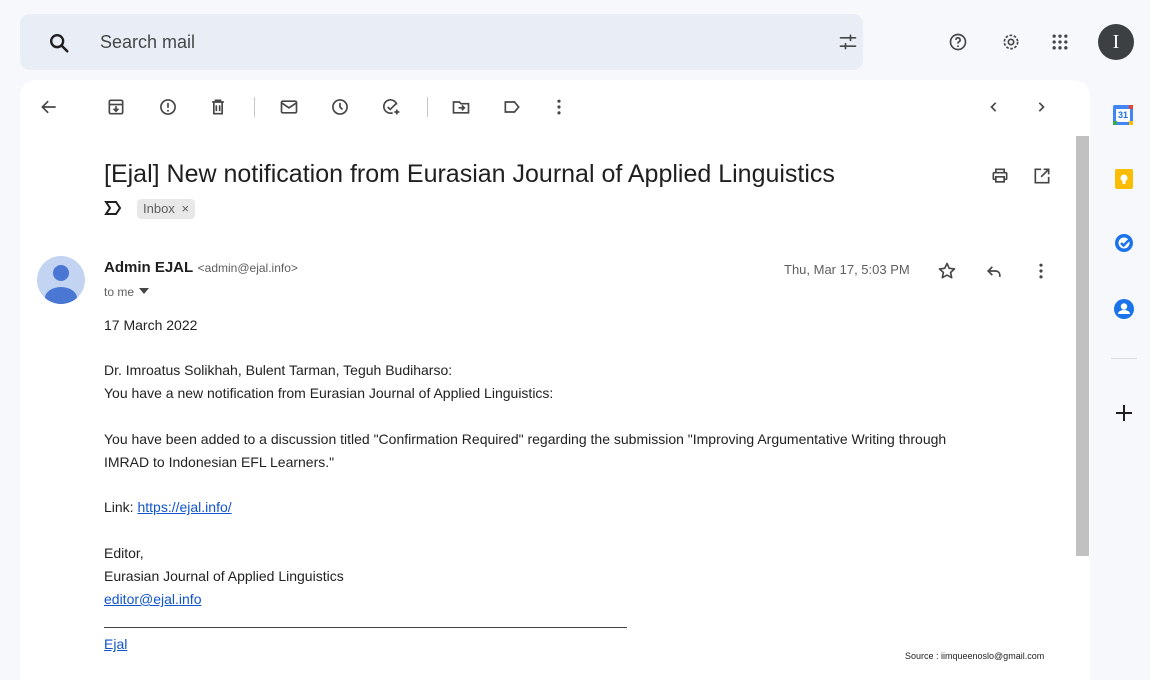  I want to click on reply-icon, so click(994, 271).